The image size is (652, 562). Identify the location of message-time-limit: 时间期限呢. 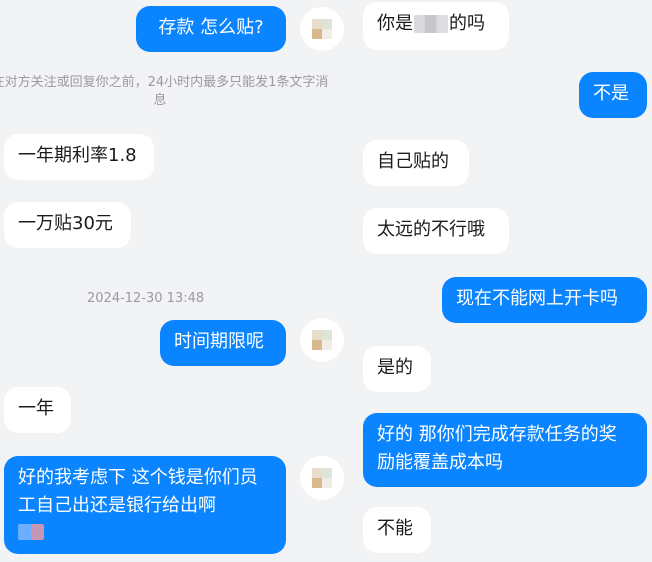
(223, 343).